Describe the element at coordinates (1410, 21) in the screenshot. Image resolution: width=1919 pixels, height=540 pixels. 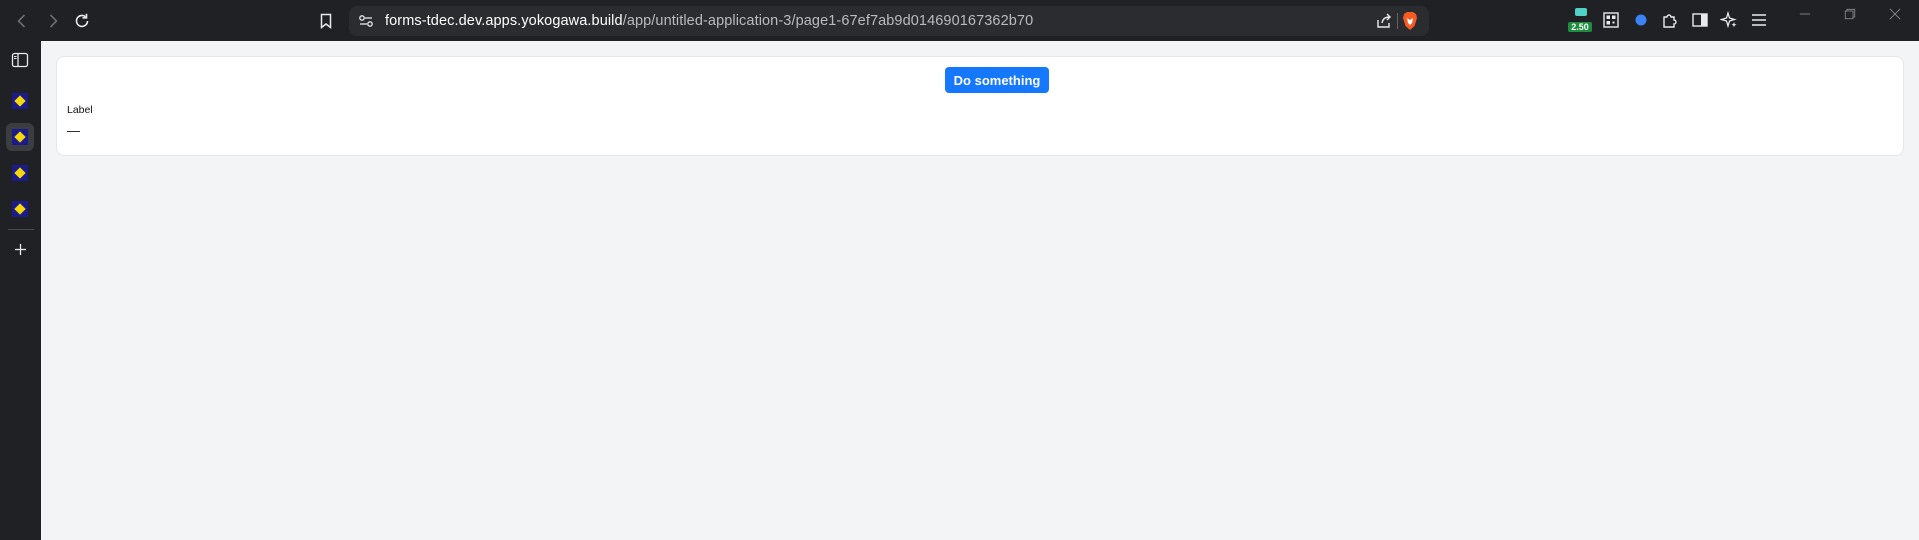
I see `brave-shields-icon` at that location.